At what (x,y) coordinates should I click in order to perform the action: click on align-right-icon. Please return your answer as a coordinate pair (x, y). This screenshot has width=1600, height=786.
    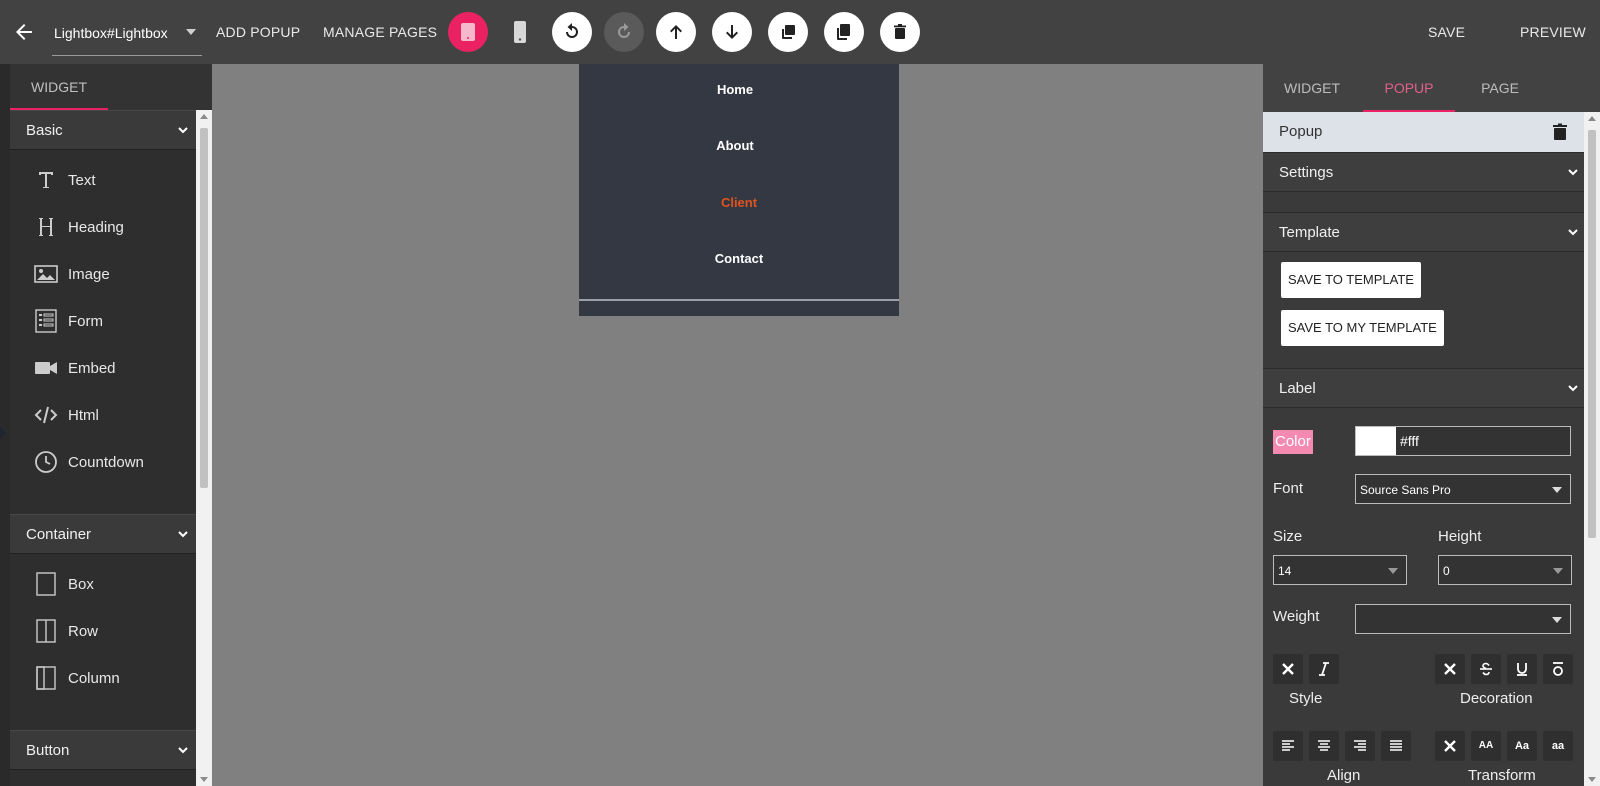
    Looking at the image, I should click on (1360, 745).